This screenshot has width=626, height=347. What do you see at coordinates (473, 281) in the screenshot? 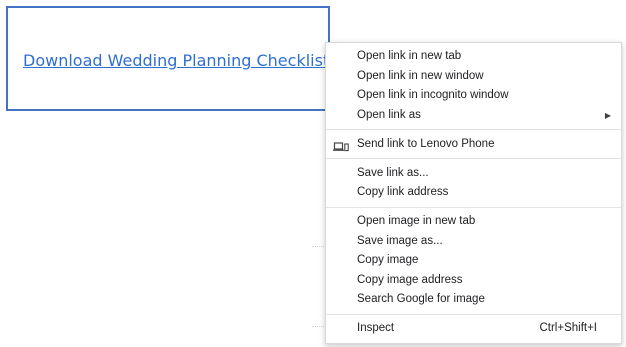
I see `menu-item-copy-image-address: Copy image address` at bounding box center [473, 281].